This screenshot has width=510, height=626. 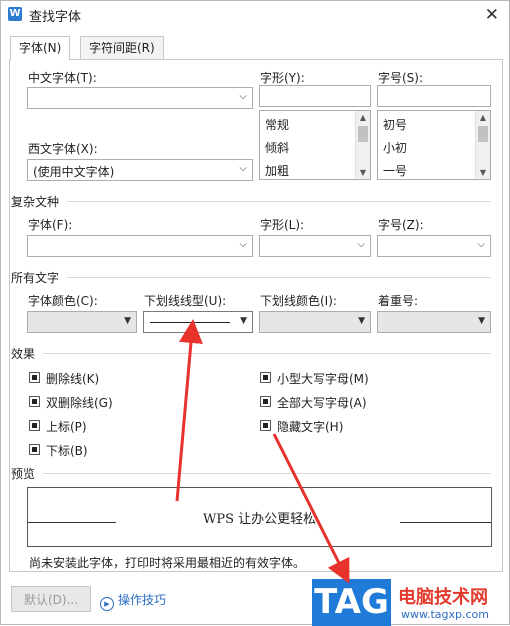 What do you see at coordinates (189, 410) in the screenshot?
I see `arrow-to-underline-type` at bounding box center [189, 410].